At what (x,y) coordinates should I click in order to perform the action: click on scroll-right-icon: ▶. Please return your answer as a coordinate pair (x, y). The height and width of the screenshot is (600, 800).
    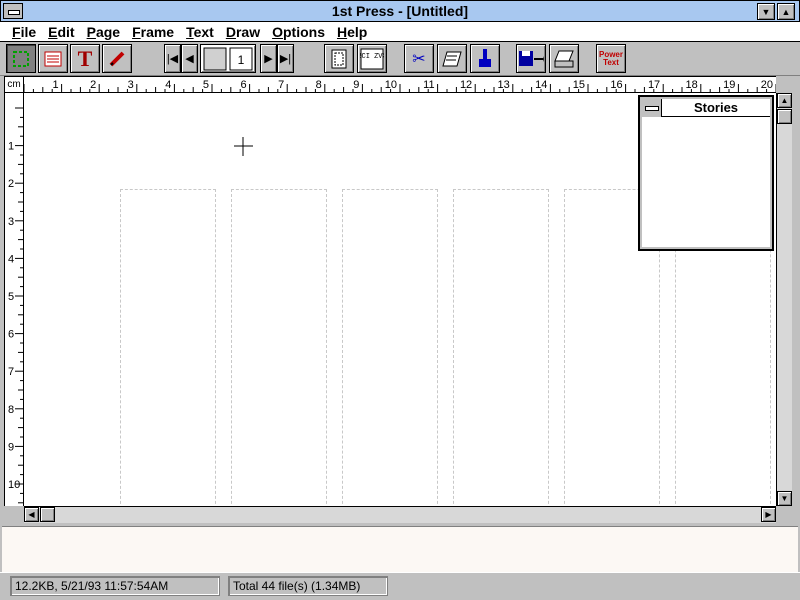
    Looking at the image, I should click on (768, 514).